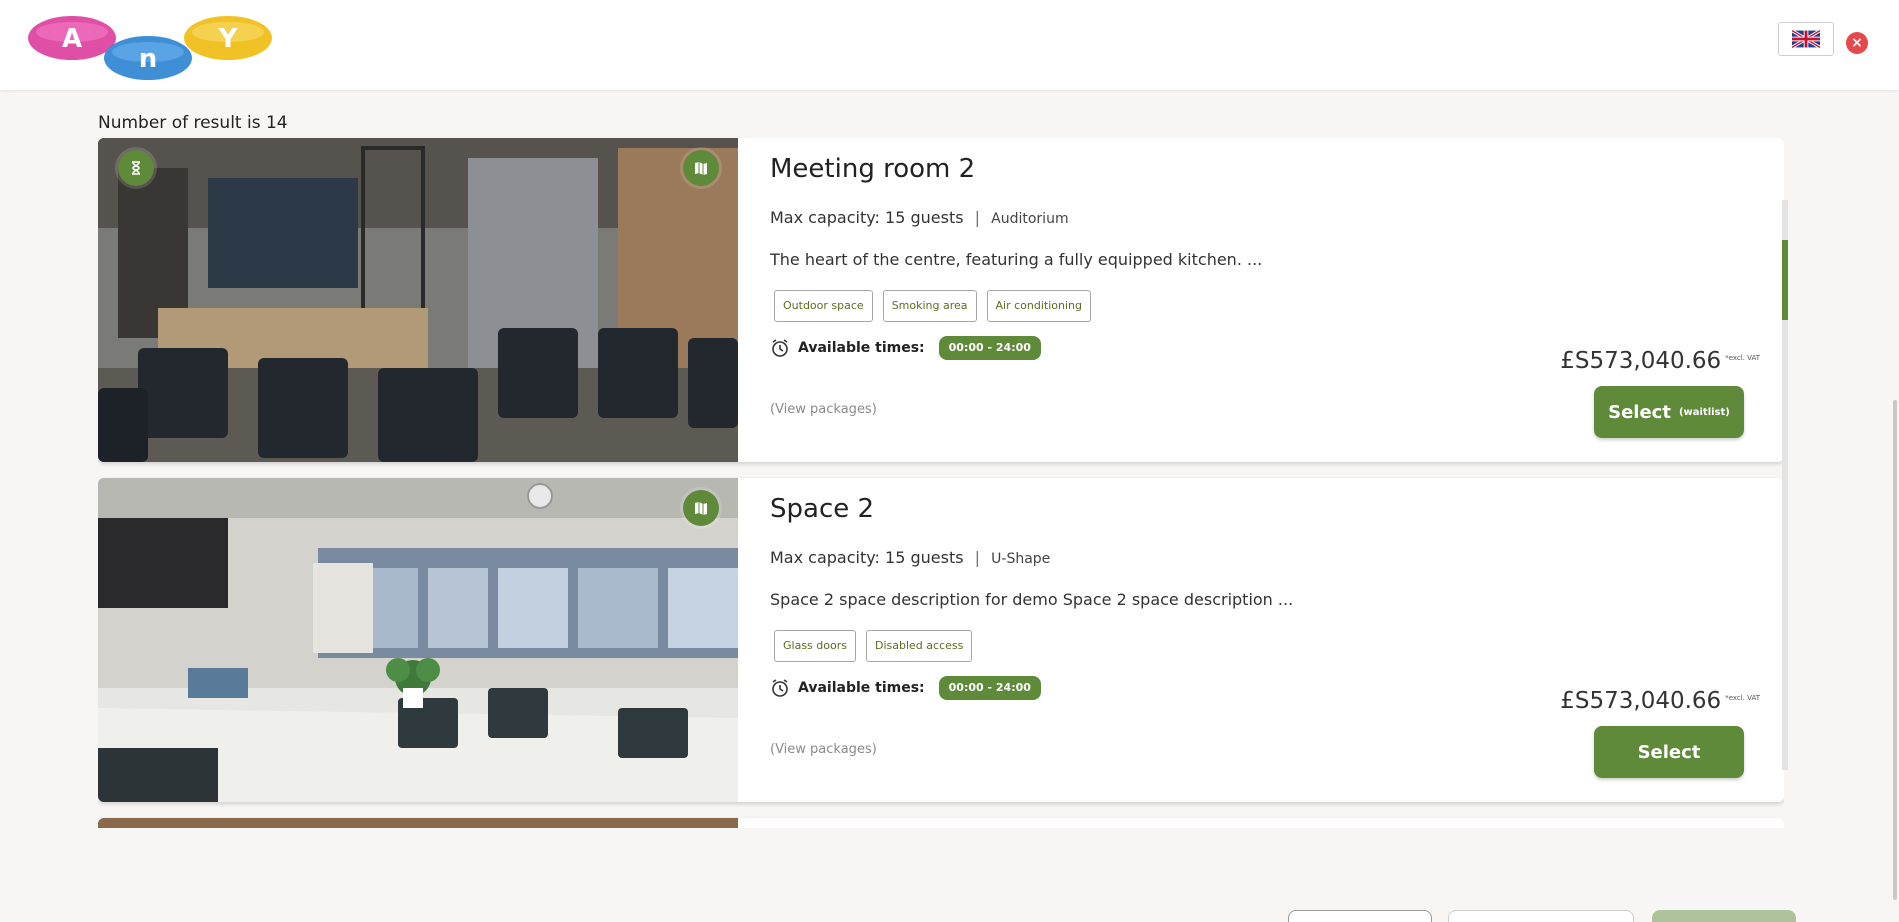 This screenshot has height=922, width=1899. What do you see at coordinates (1704, 412) in the screenshot?
I see `waitlist-note: (waitlist)` at bounding box center [1704, 412].